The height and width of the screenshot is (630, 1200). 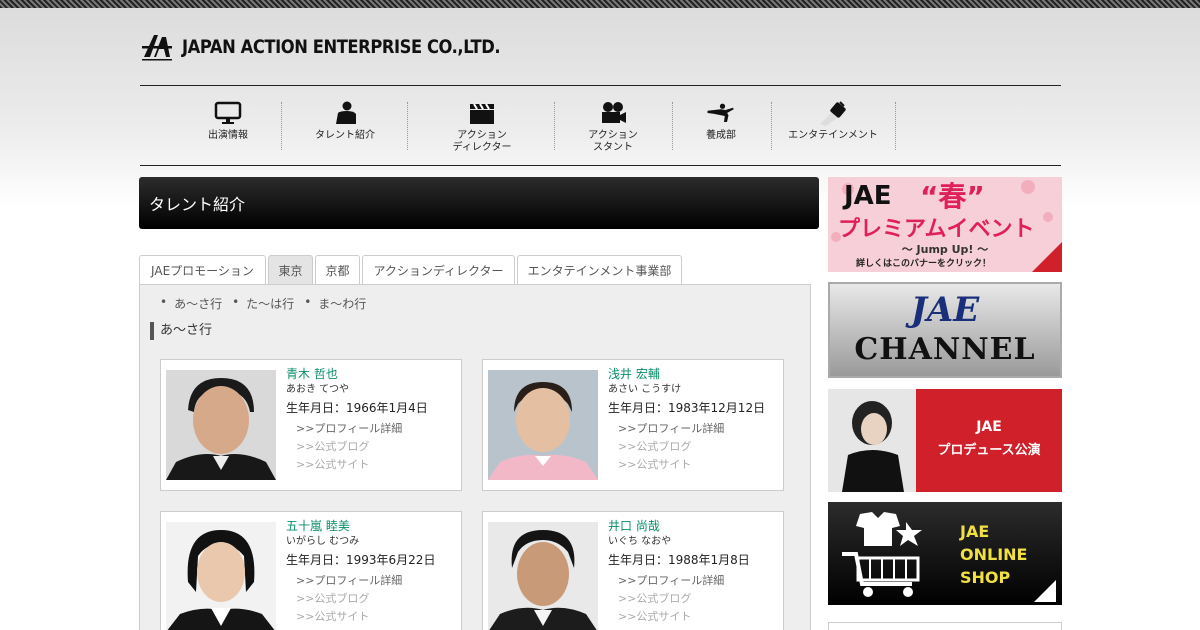 I want to click on film-camera-icon, so click(x=614, y=112).